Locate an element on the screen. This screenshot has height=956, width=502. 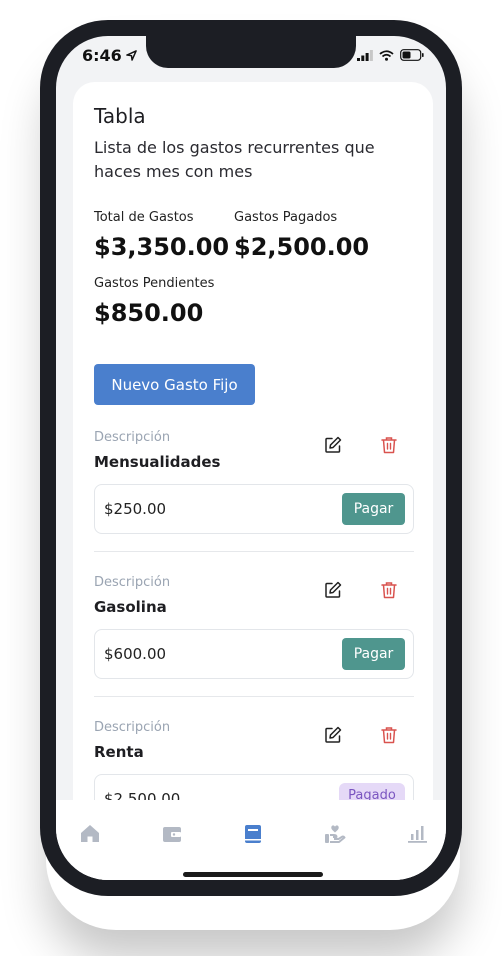
pending-expenses-label: Gastos Pendientes is located at coordinates (154, 283).